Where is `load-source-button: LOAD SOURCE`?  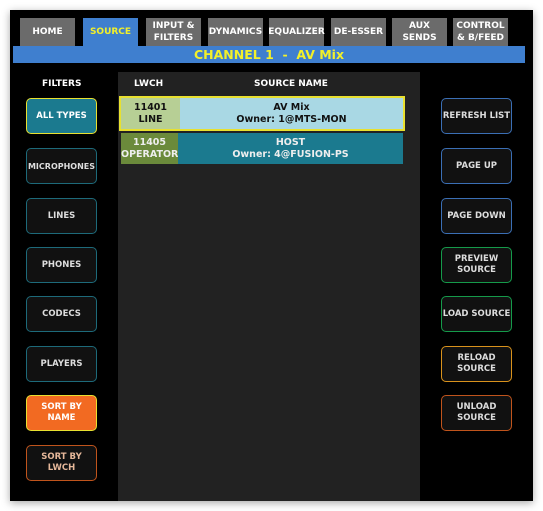
load-source-button: LOAD SOURCE is located at coordinates (476, 314).